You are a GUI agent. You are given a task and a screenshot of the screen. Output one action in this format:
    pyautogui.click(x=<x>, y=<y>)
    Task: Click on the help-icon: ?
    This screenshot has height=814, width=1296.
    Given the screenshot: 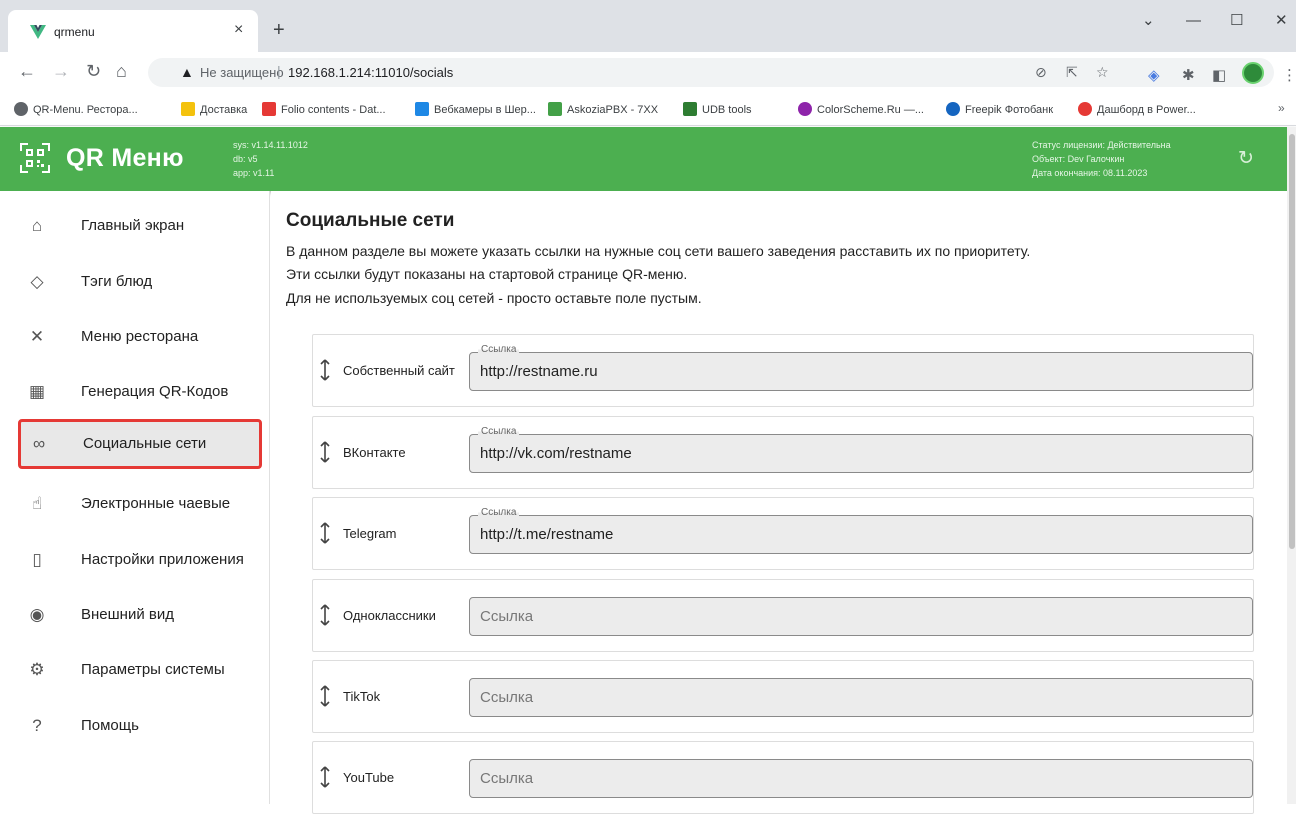 What is the action you would take?
    pyautogui.click(x=37, y=725)
    